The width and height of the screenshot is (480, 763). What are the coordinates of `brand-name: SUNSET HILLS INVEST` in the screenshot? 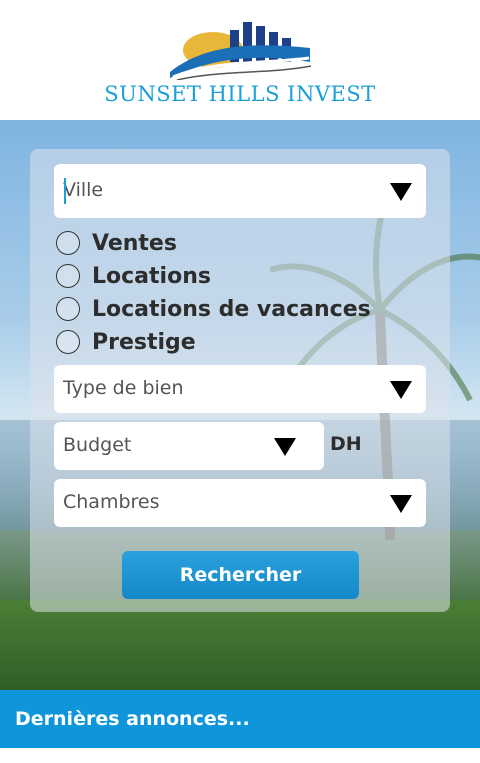 It's located at (240, 94).